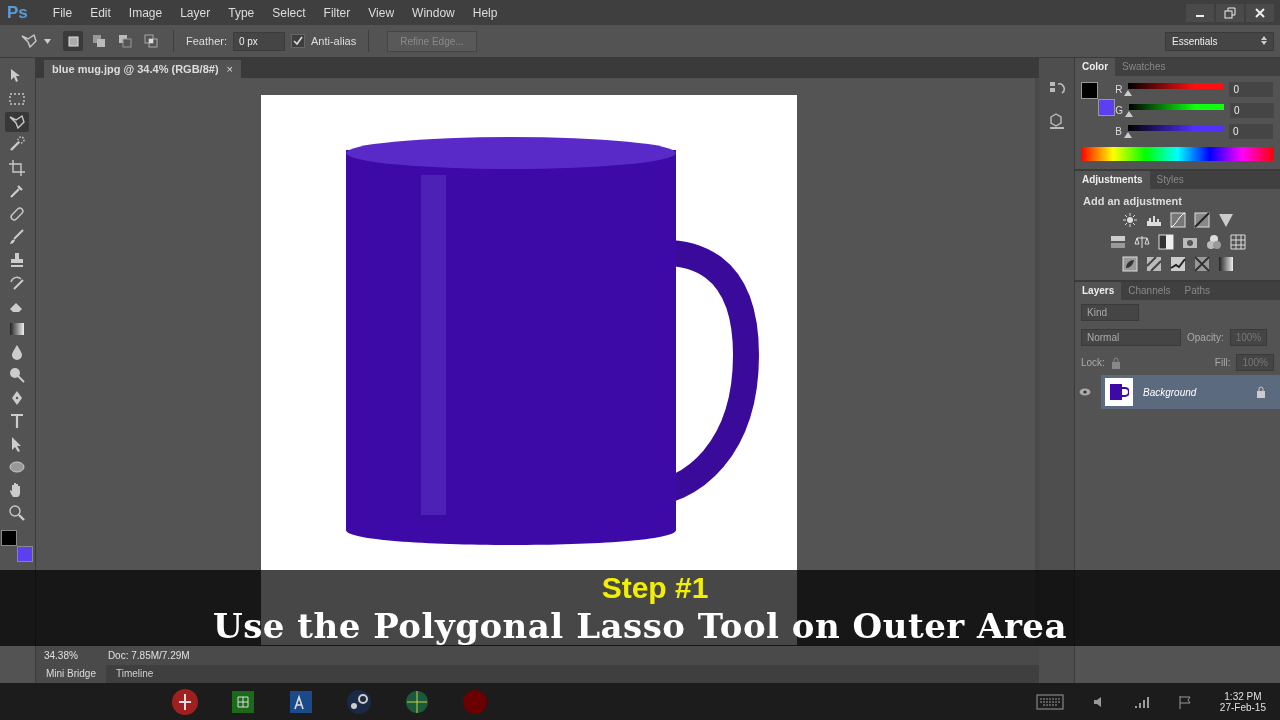 This screenshot has width=1280, height=720. I want to click on menu-item: Image, so click(145, 12).